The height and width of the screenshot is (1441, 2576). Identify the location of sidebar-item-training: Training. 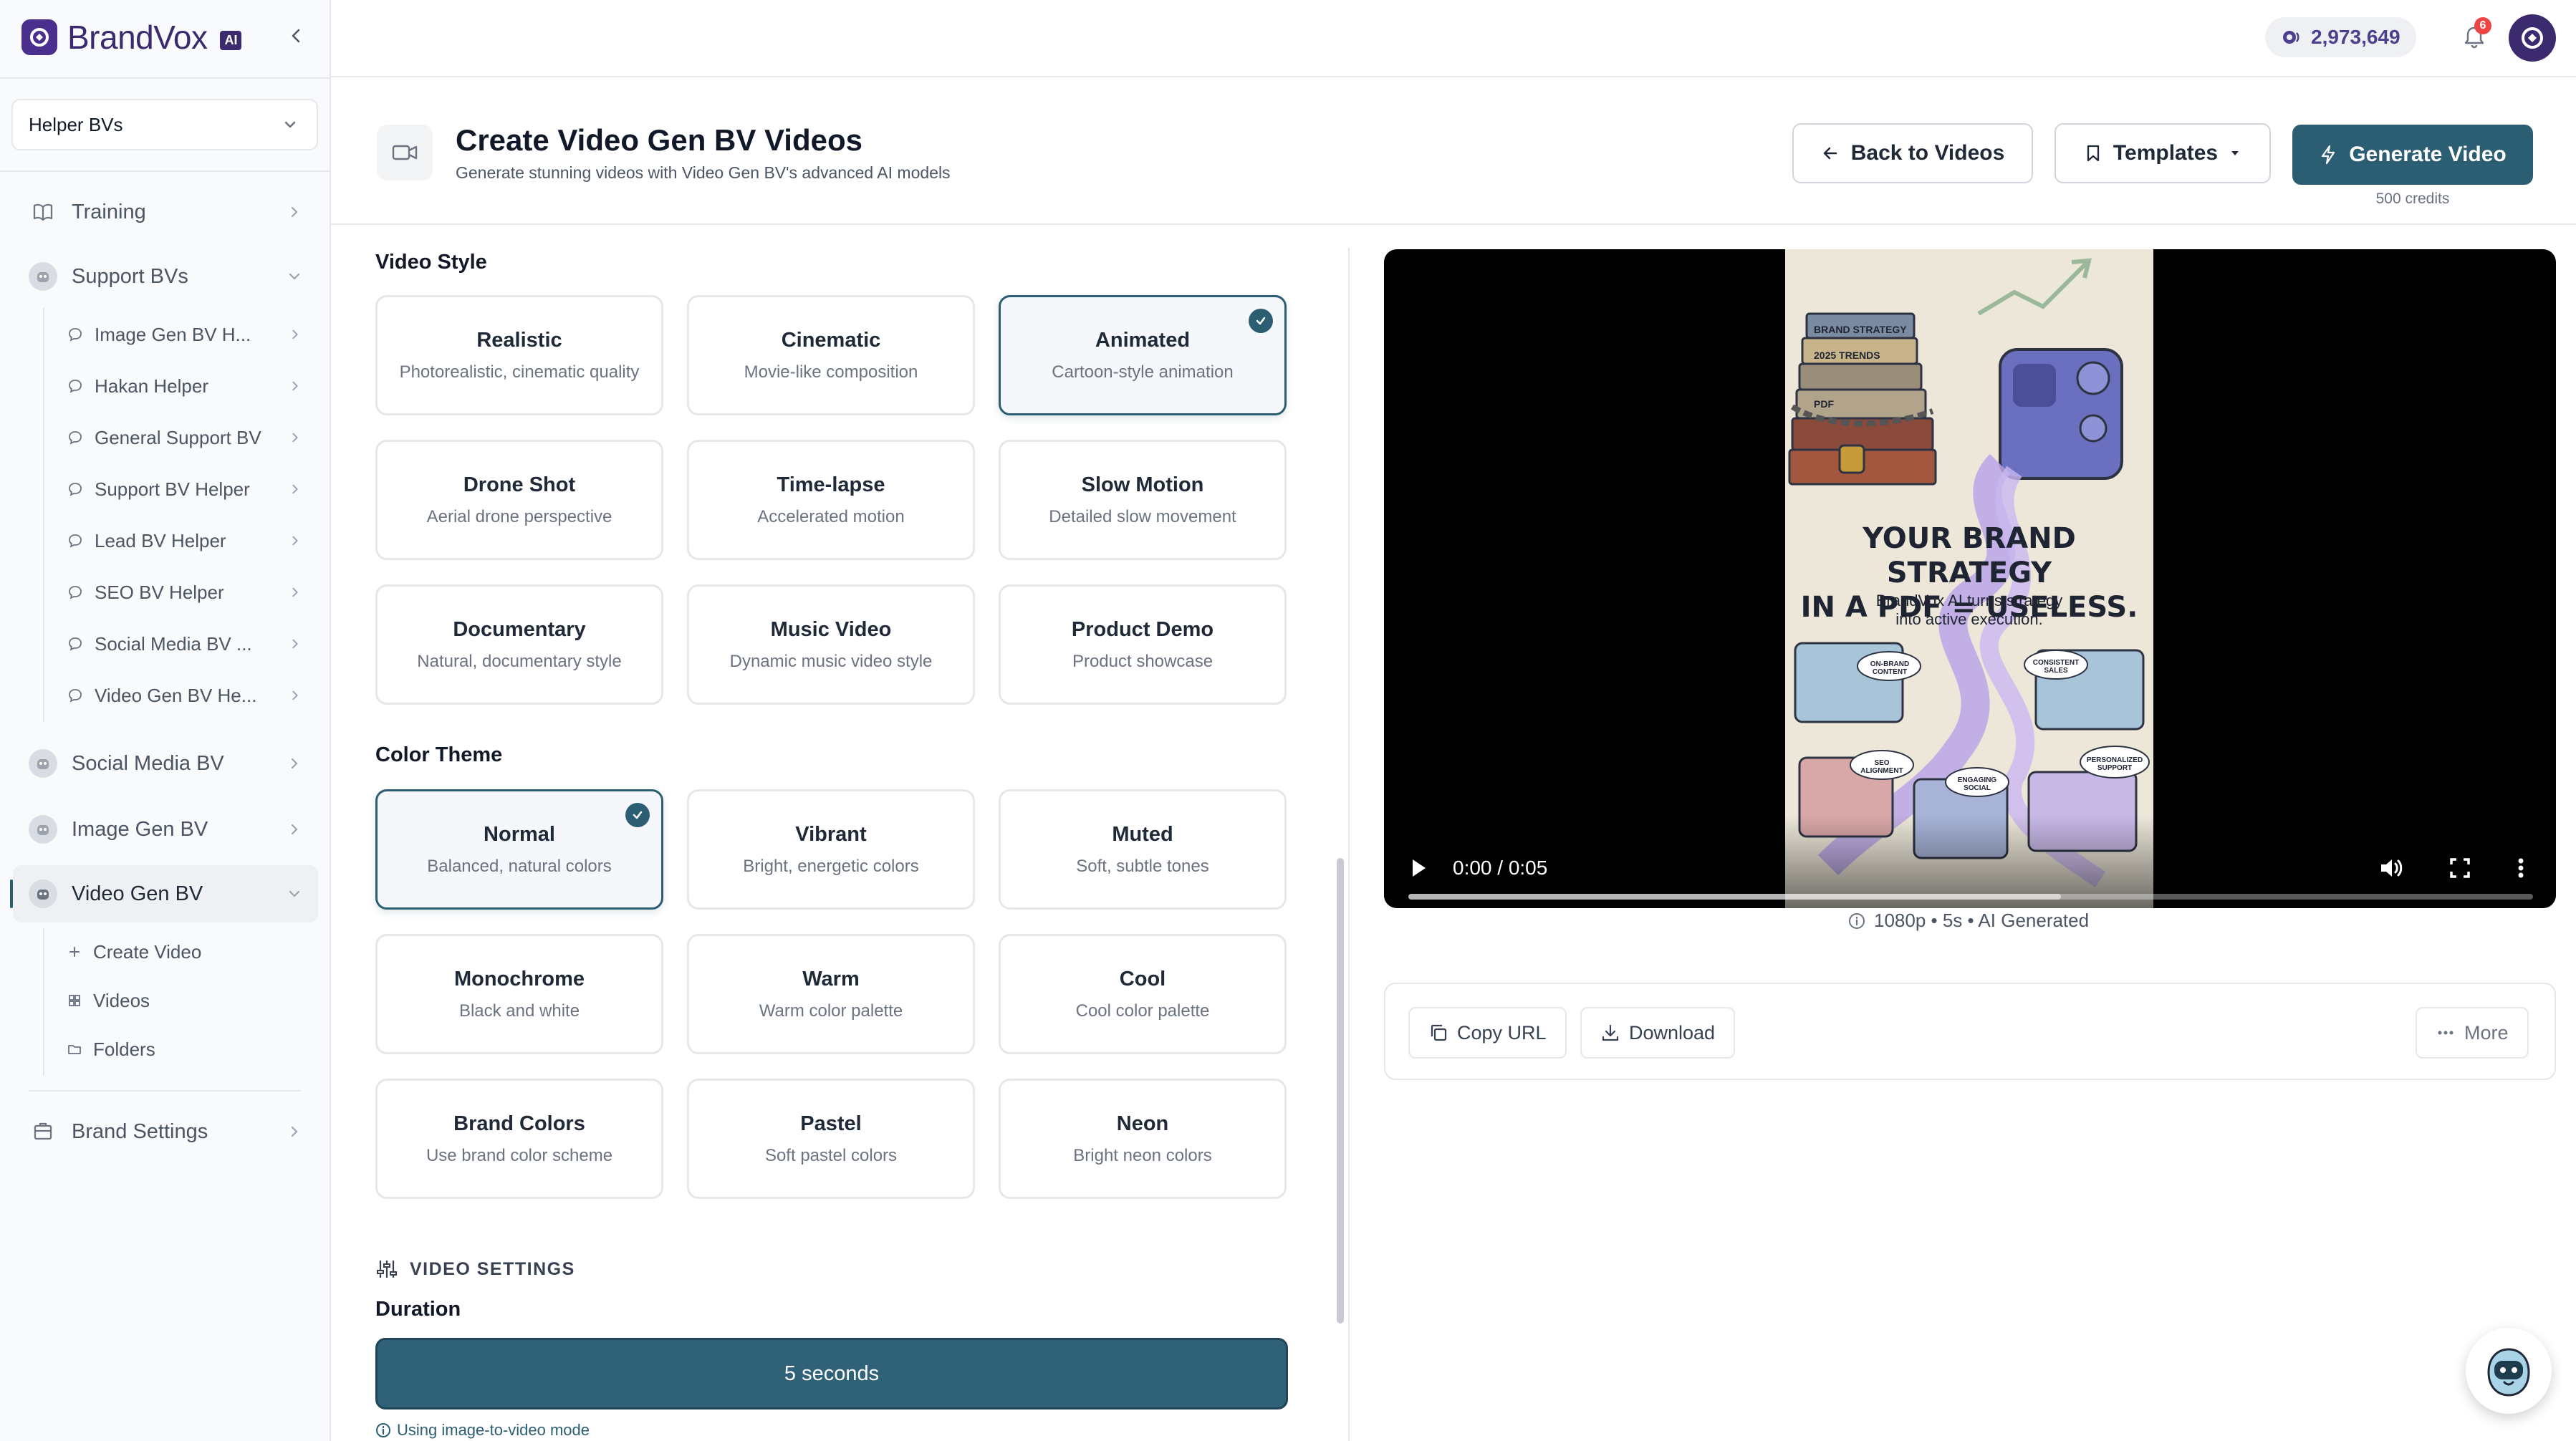
(165, 212).